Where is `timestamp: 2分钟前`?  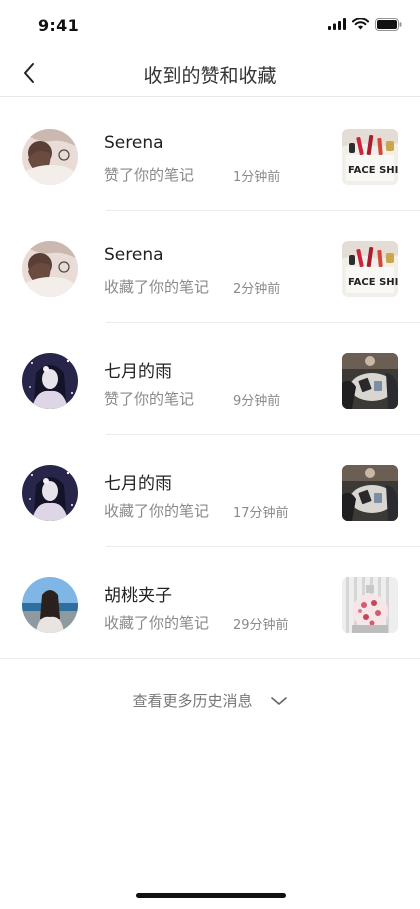 timestamp: 2分钟前 is located at coordinates (257, 289).